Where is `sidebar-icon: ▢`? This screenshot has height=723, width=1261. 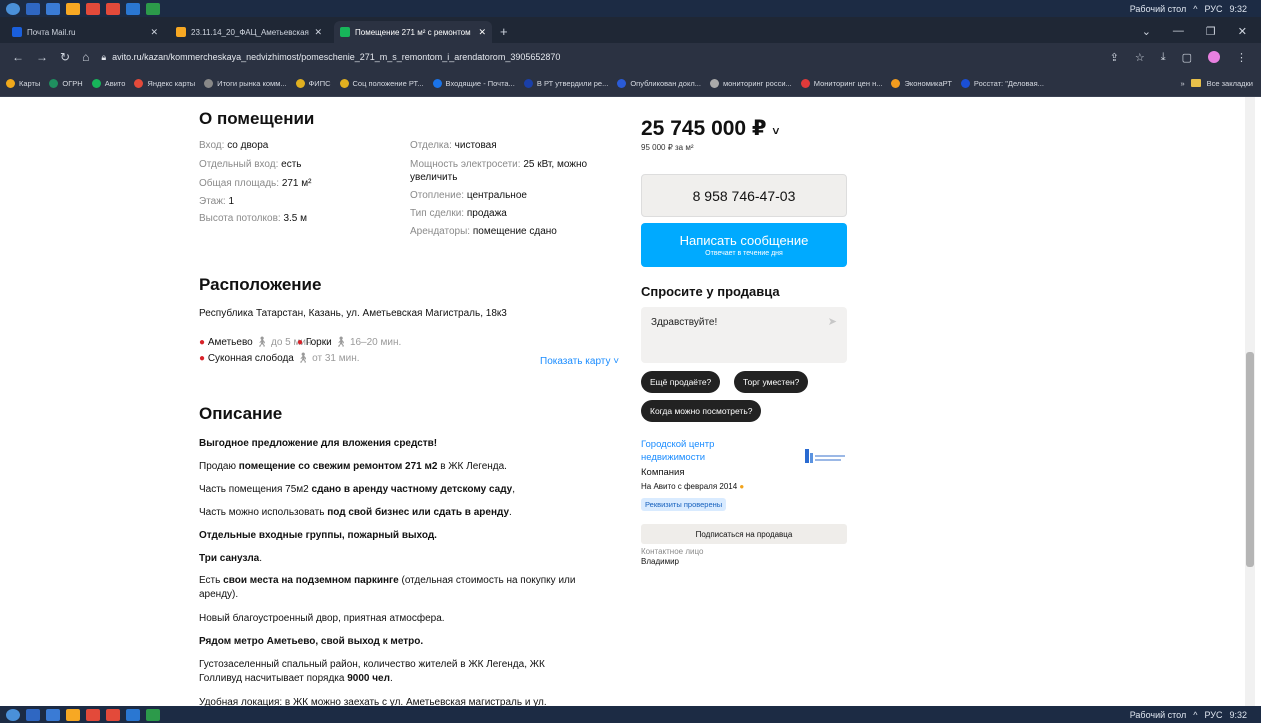 sidebar-icon: ▢ is located at coordinates (1187, 57).